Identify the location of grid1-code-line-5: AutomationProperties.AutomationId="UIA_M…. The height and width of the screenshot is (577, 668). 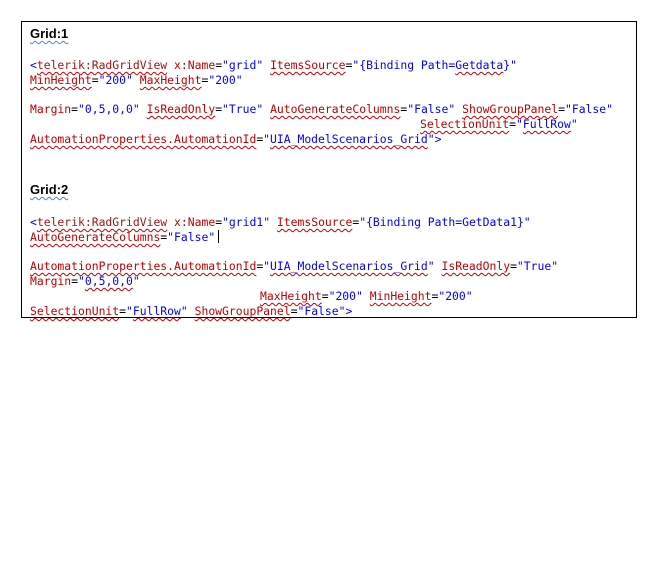
(236, 139).